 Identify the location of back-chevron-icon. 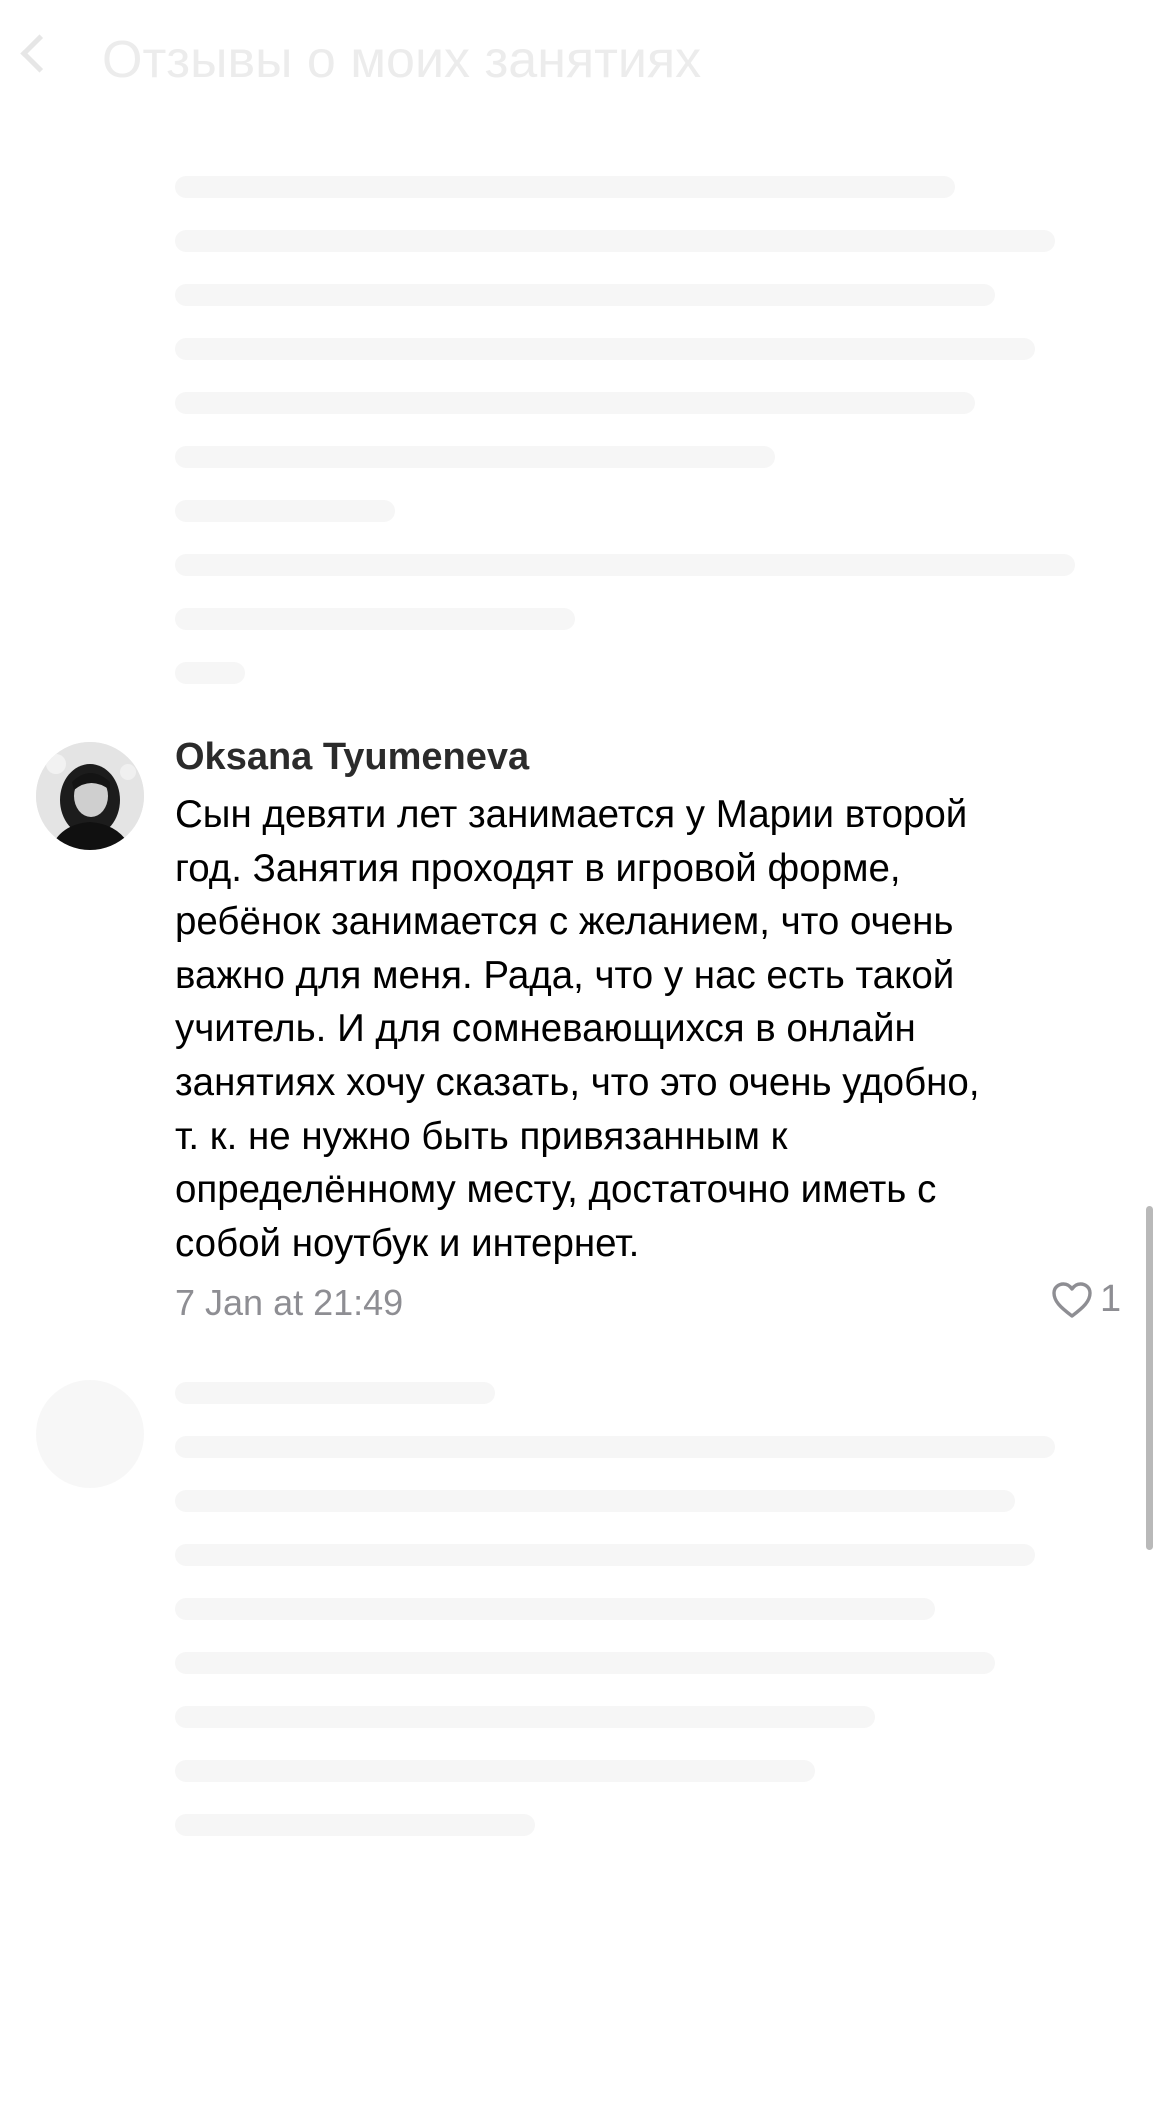
(39, 53).